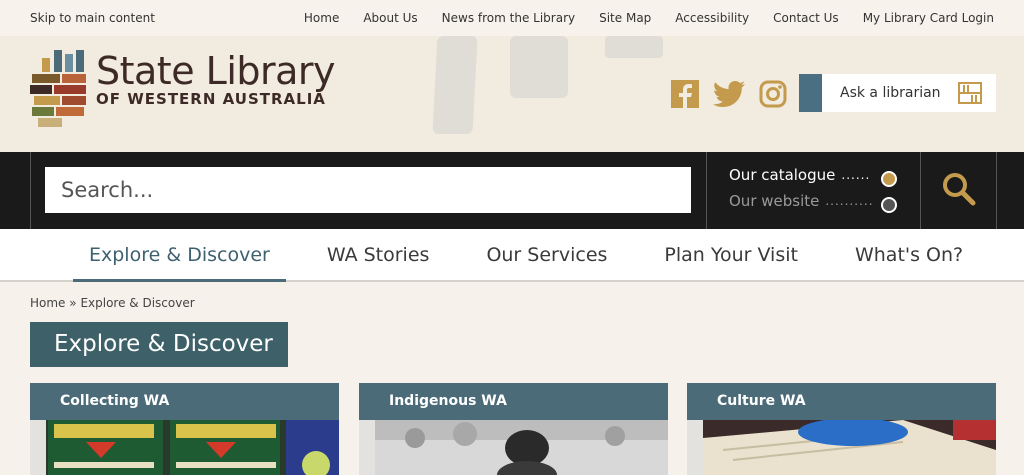 Image resolution: width=1024 pixels, height=475 pixels. I want to click on nav-explore-discover: Explore & Discover, so click(179, 255).